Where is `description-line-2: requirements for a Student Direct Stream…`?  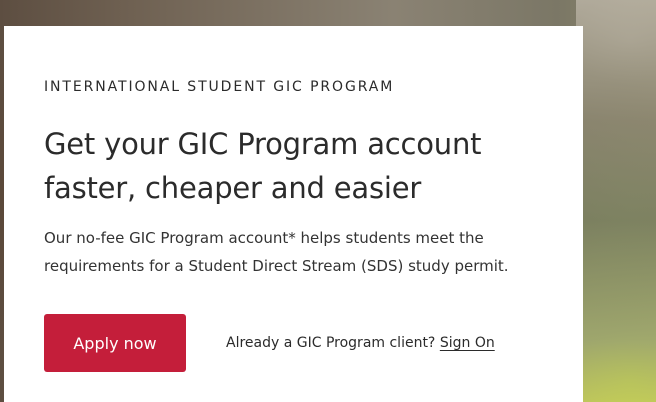 description-line-2: requirements for a Student Direct Stream… is located at coordinates (276, 266).